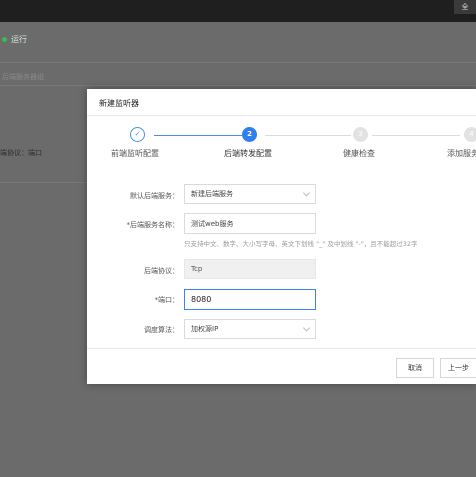 The image size is (476, 477). What do you see at coordinates (201, 299) in the screenshot?
I see `port-value: 8080` at bounding box center [201, 299].